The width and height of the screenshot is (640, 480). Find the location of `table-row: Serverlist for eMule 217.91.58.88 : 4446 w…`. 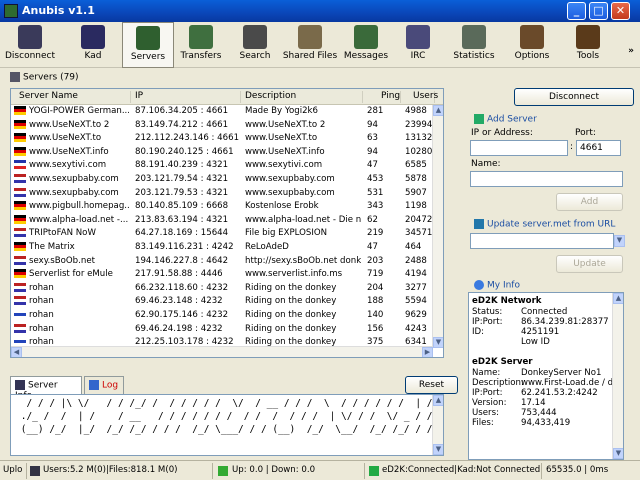

table-row: Serverlist for eMule 217.91.58.88 : 4446 w… is located at coordinates (223, 275).